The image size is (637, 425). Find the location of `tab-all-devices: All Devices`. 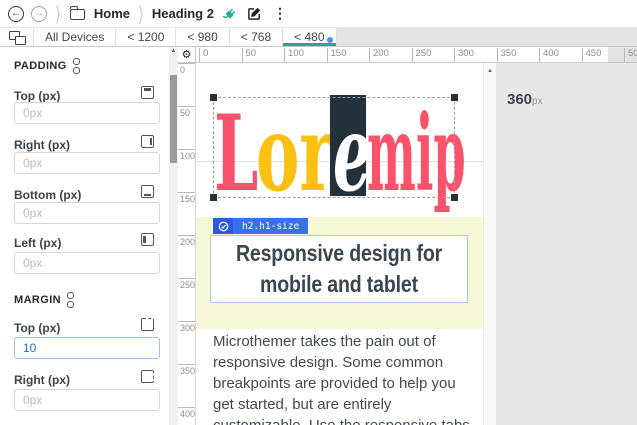

tab-all-devices: All Devices is located at coordinates (75, 37).